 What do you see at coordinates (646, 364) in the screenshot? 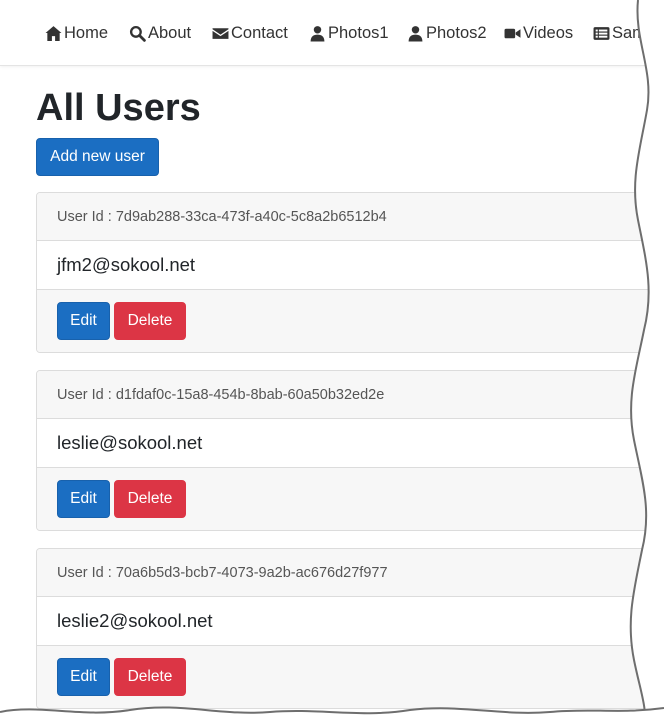
I see `torn-edge-right` at bounding box center [646, 364].